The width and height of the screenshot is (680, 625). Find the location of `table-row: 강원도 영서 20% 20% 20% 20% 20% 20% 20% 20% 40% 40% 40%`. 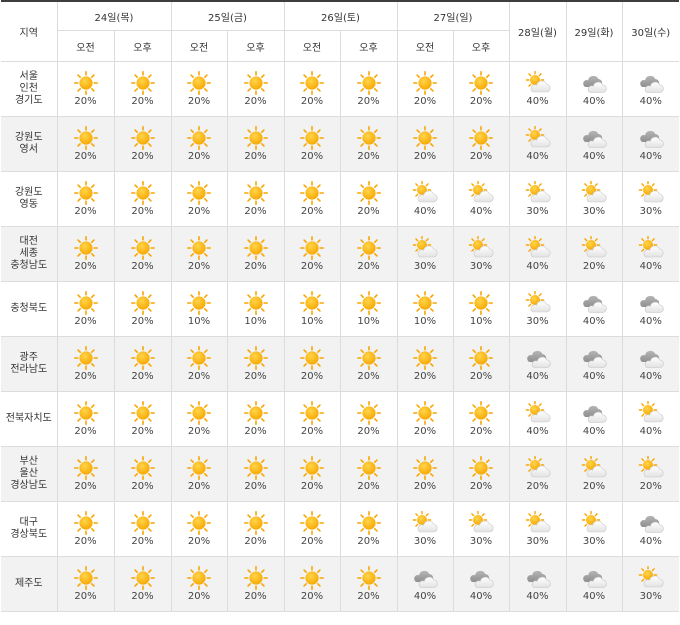

table-row: 강원도 영서 20% 20% 20% 20% 20% 20% 20% 20% 40% 40% 40% is located at coordinates (340, 144).